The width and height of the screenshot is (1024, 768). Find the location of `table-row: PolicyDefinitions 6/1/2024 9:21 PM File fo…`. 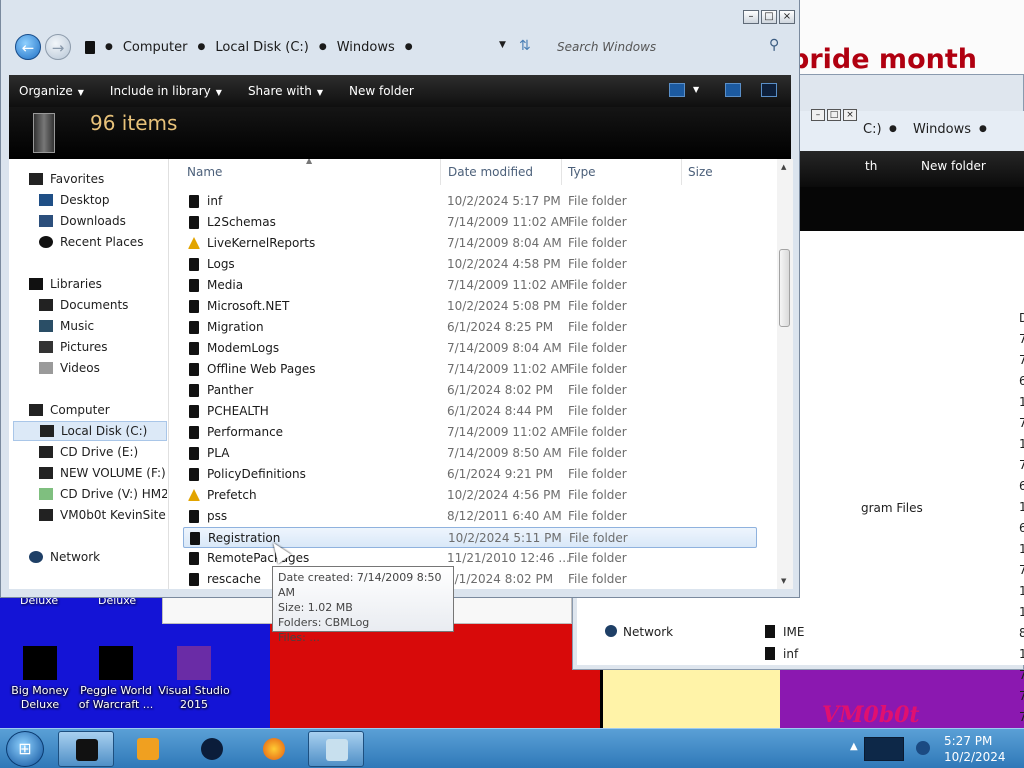

table-row: PolicyDefinitions 6/1/2024 9:21 PM File fo… is located at coordinates (470, 474).